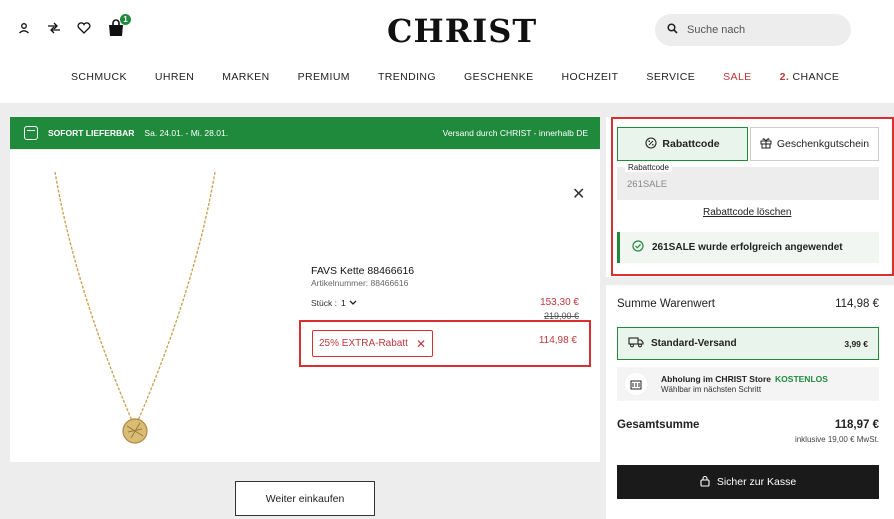  I want to click on chance-prefix: 2., so click(784, 77).